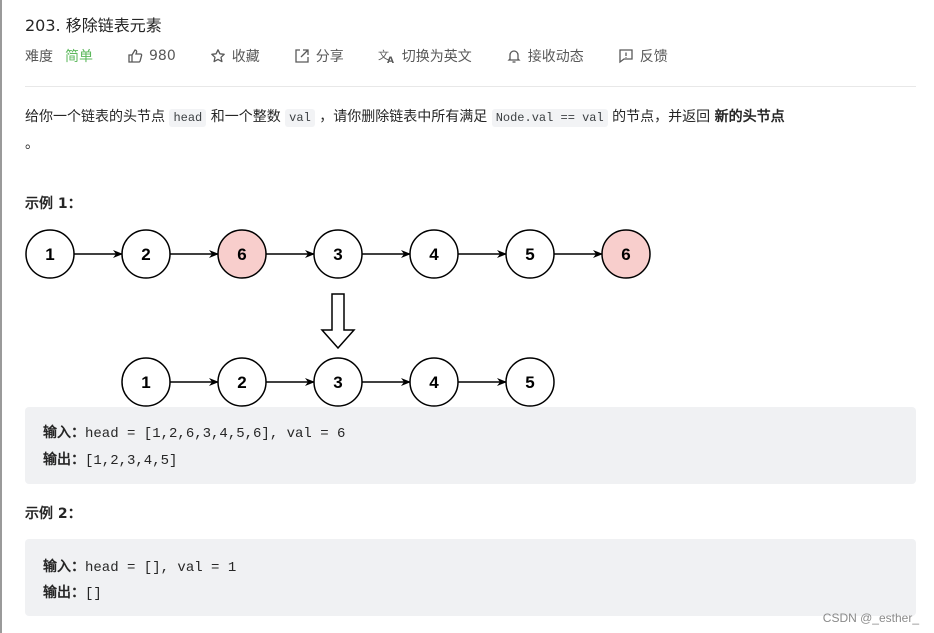 Image resolution: width=934 pixels, height=633 pixels. Describe the element at coordinates (653, 57) in the screenshot. I see `feedback-label: 反馈` at that location.